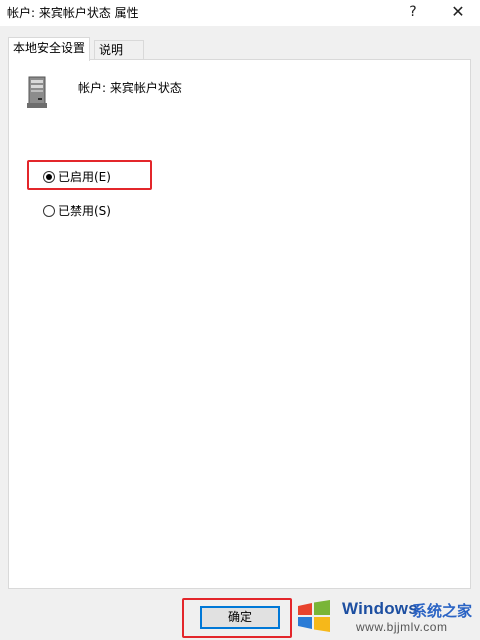 Image resolution: width=480 pixels, height=640 pixels. Describe the element at coordinates (237, 618) in the screenshot. I see `highlight-box-ok` at that location.